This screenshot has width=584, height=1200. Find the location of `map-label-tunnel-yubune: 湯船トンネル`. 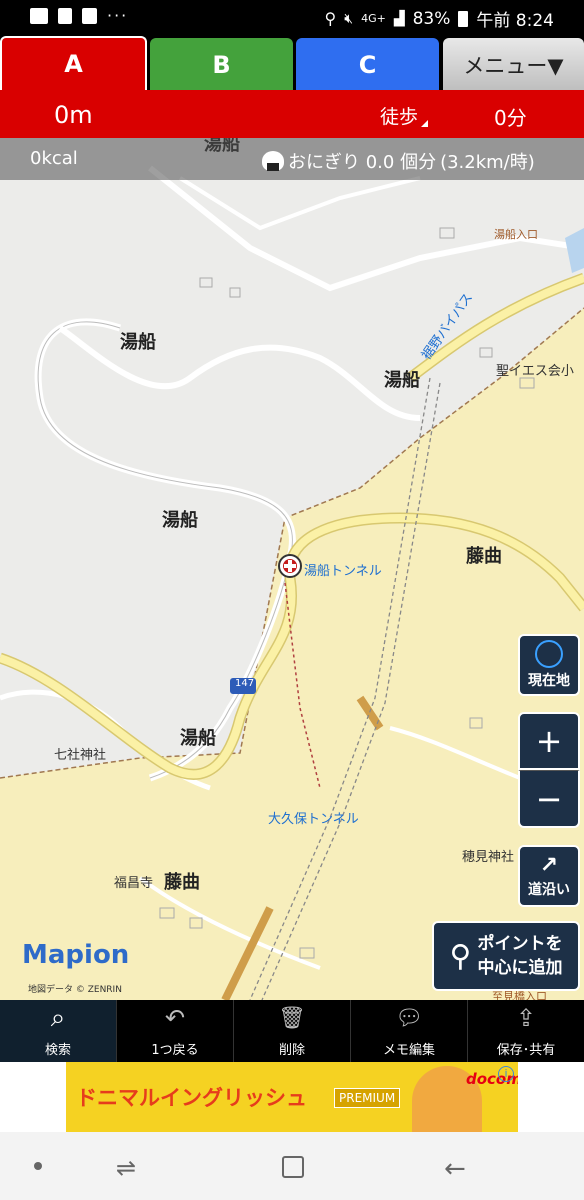

map-label-tunnel-yubune: 湯船トンネル is located at coordinates (343, 571).